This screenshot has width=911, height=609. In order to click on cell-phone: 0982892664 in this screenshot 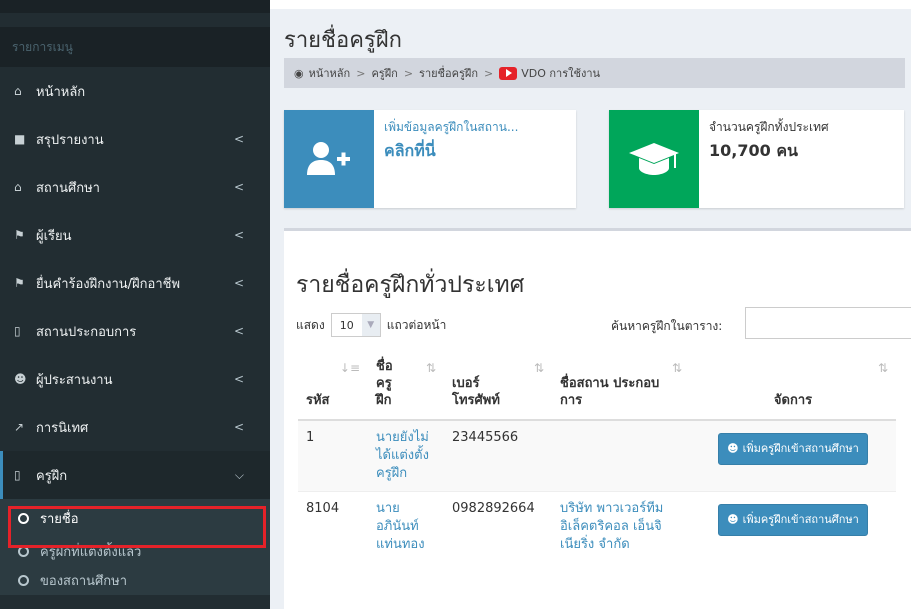, I will do `click(498, 526)`.